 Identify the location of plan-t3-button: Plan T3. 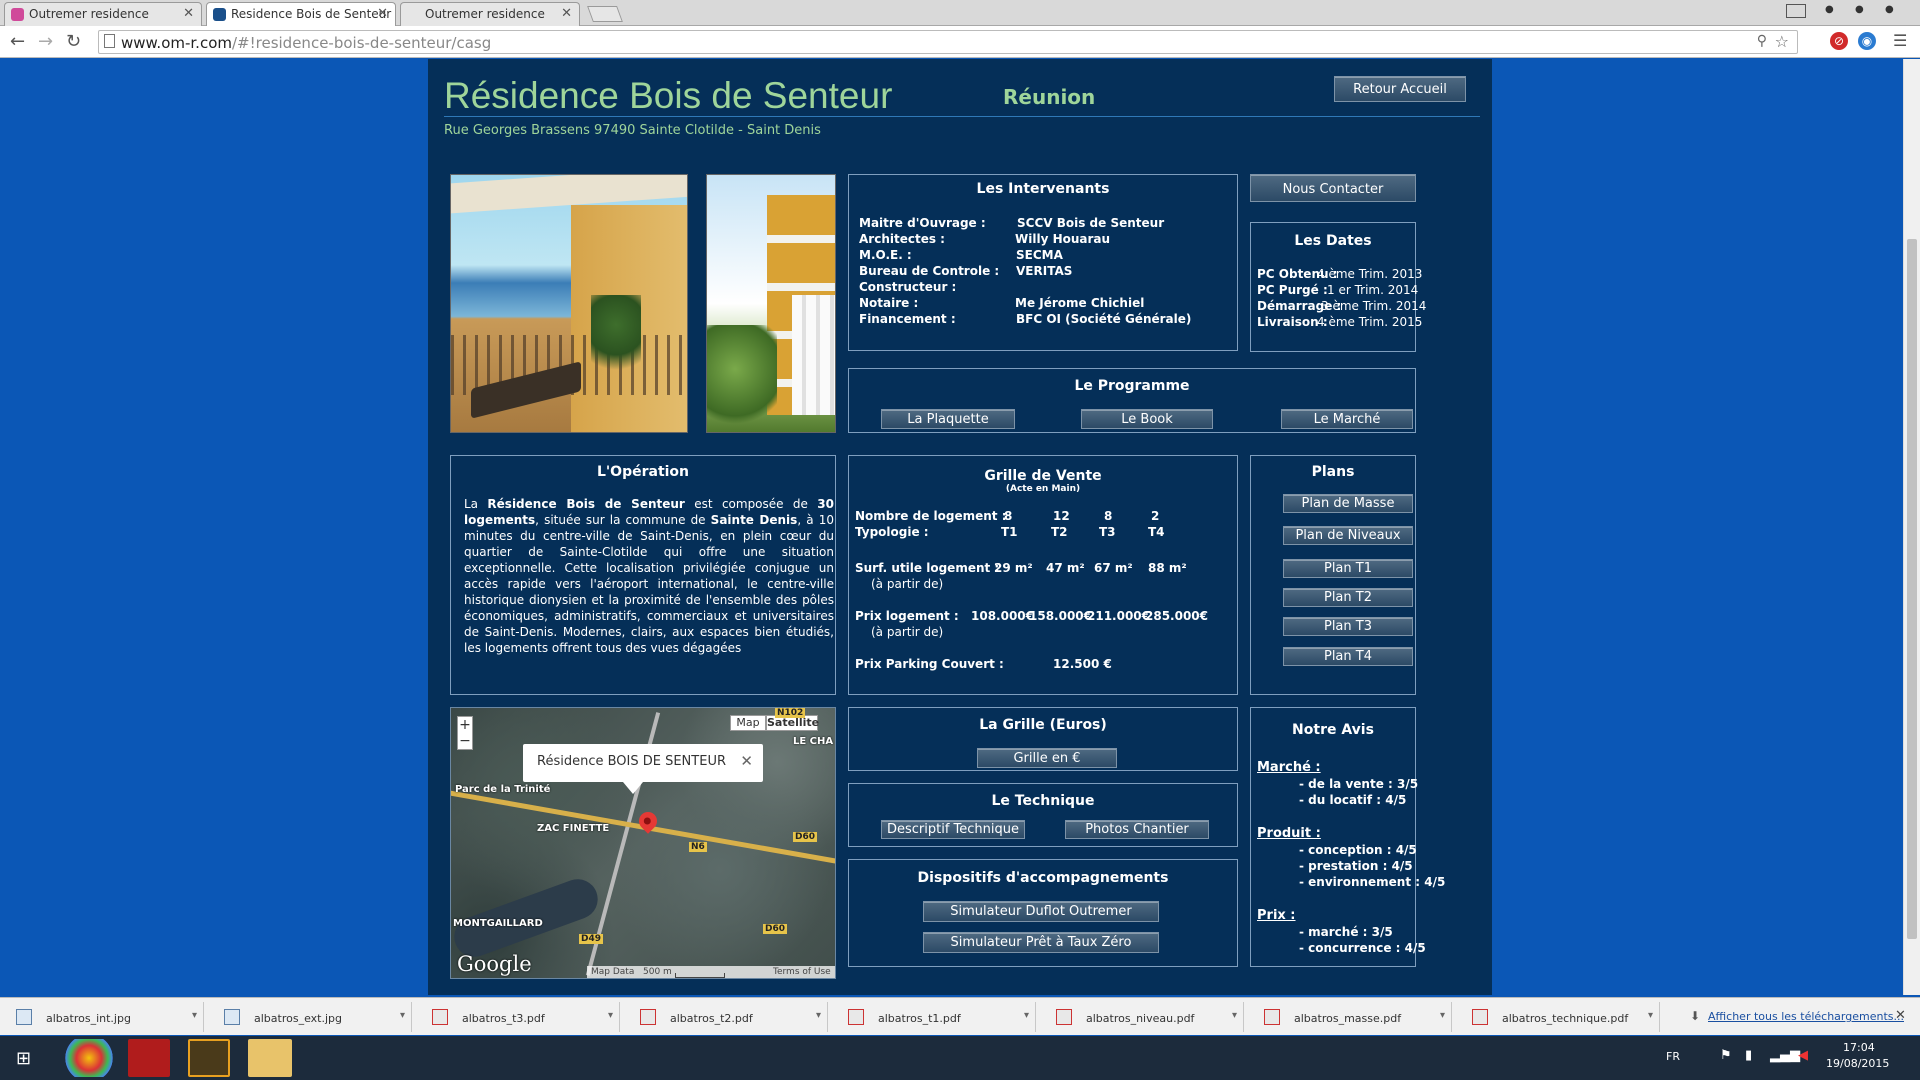
(1348, 626).